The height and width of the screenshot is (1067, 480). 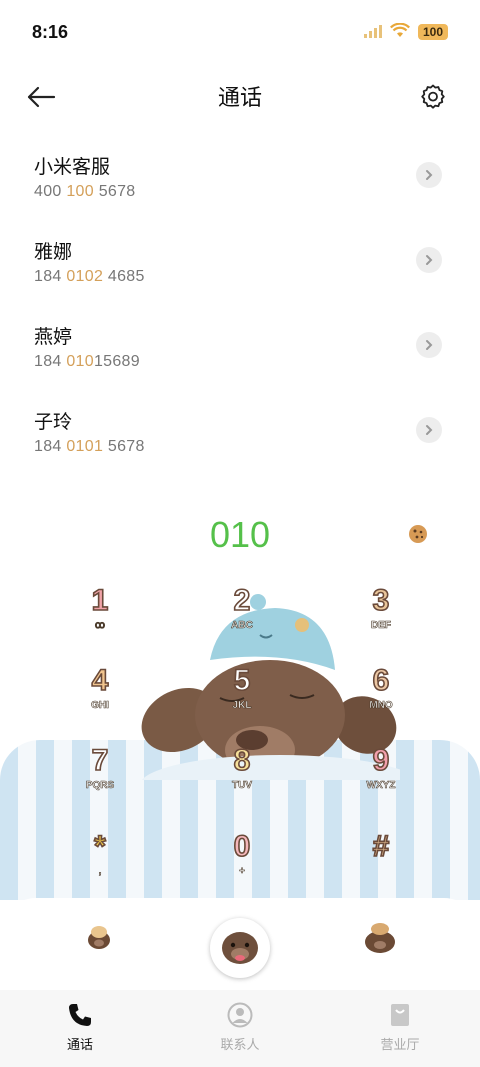 I want to click on key-letters: JKL, so click(x=242, y=706).